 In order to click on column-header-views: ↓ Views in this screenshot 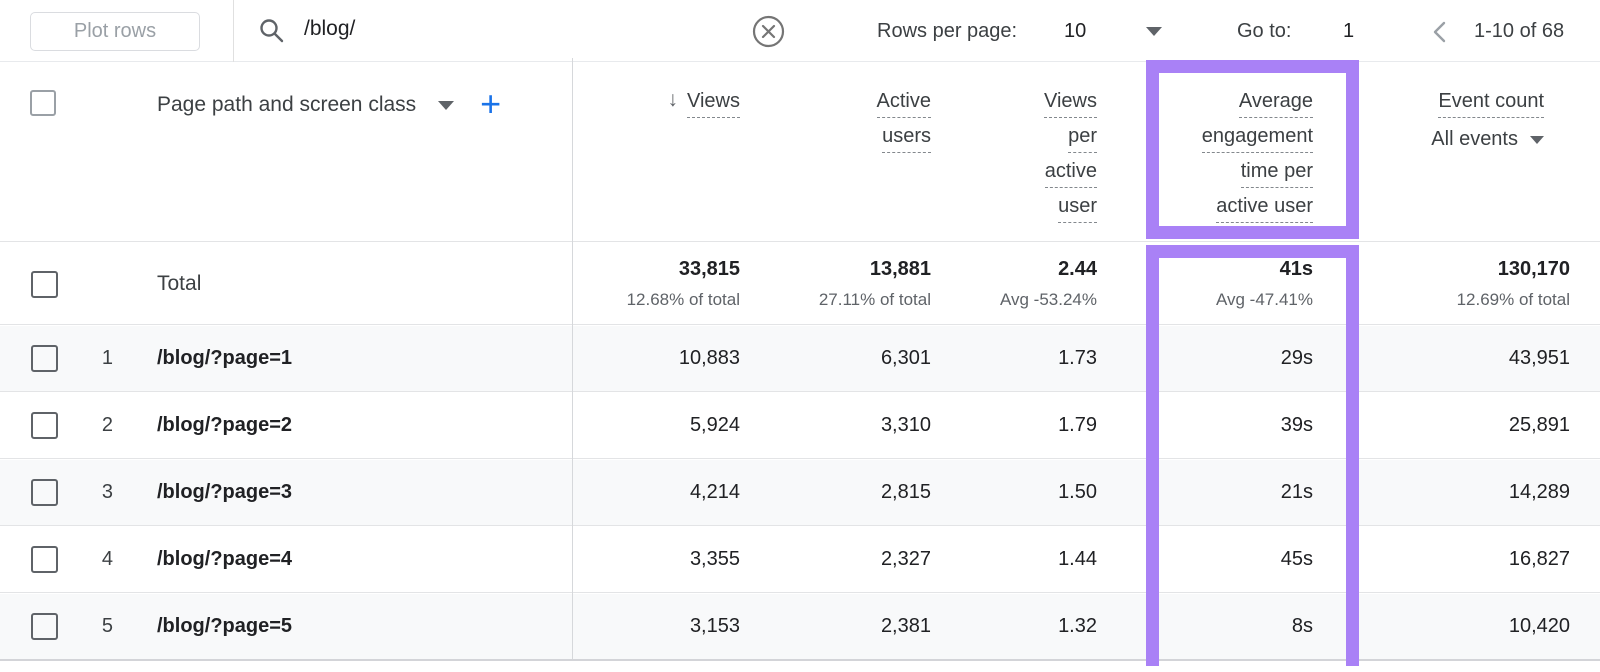, I will do `click(670, 152)`.